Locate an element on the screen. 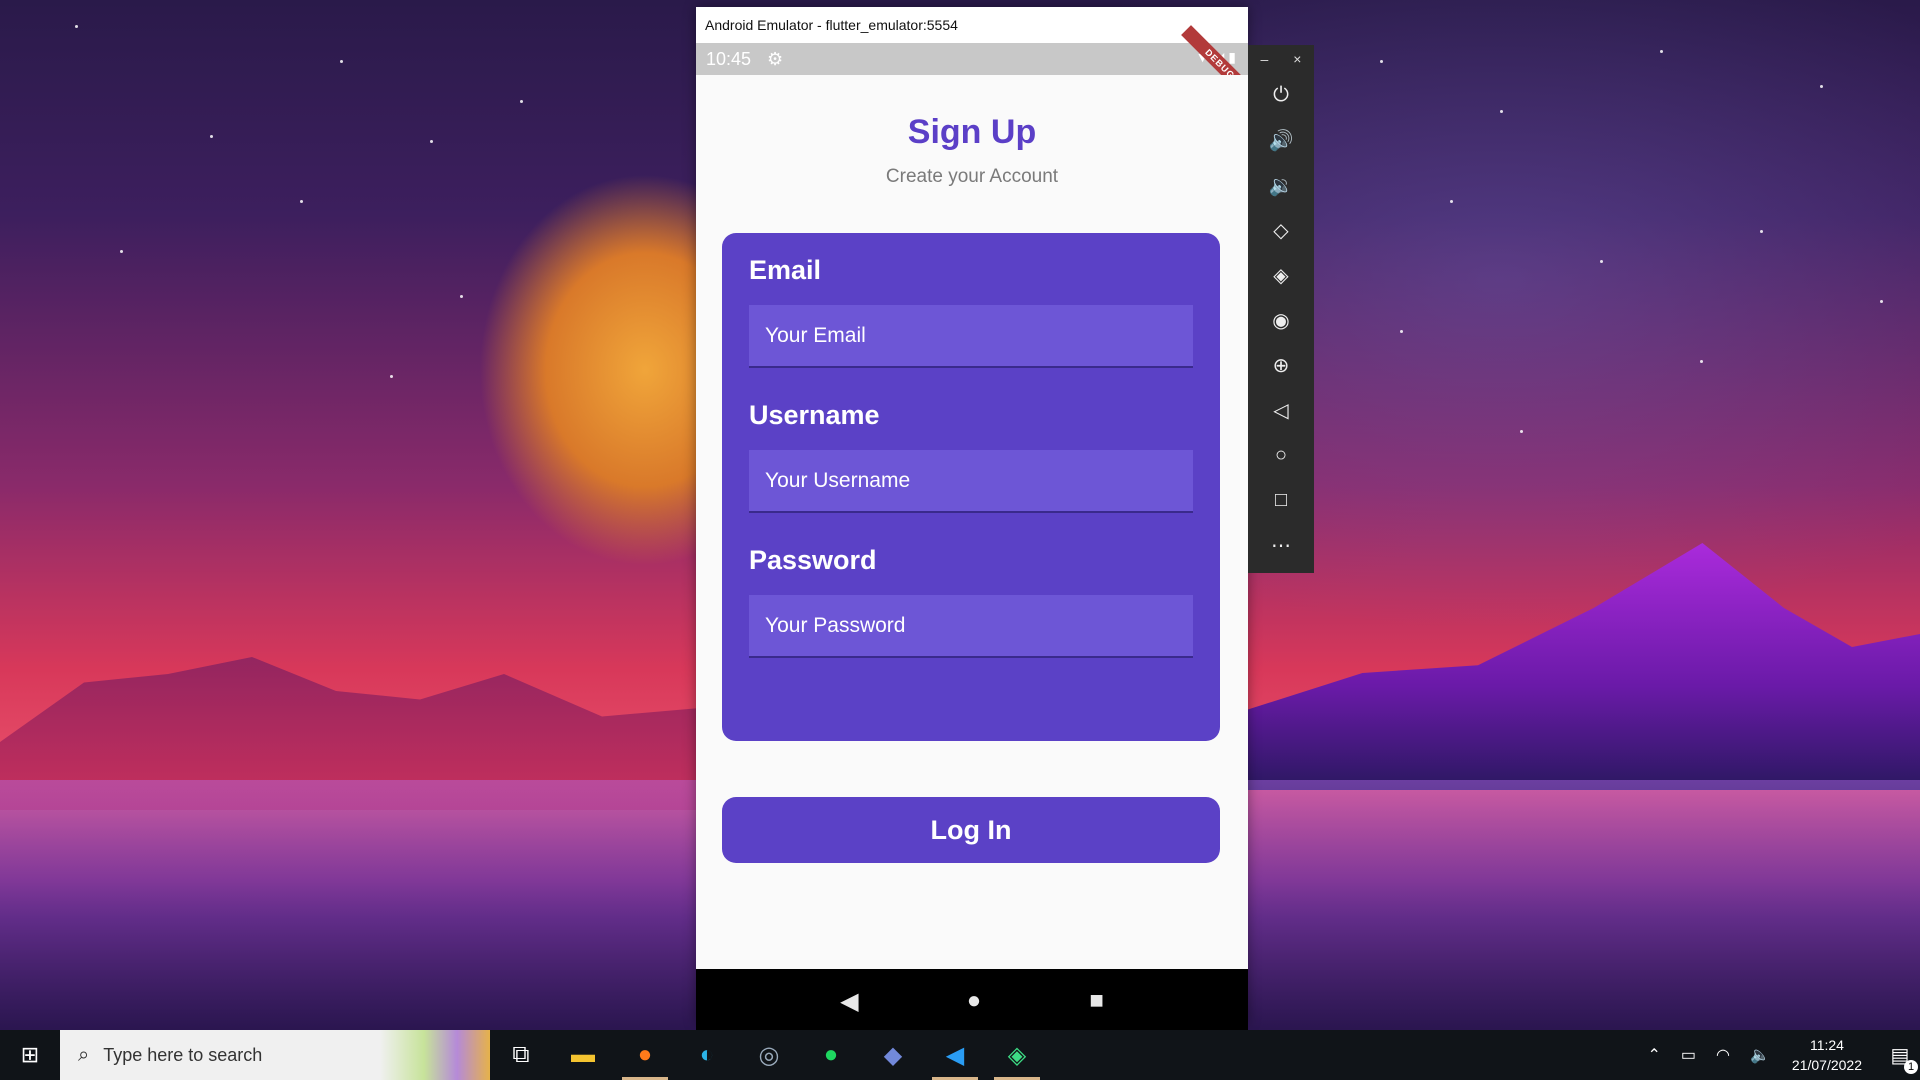 This screenshot has height=1080, width=1920. android-status-bar: 10:45 ⚙ ▼ ◢ ▮ DEBUG is located at coordinates (977, 64).